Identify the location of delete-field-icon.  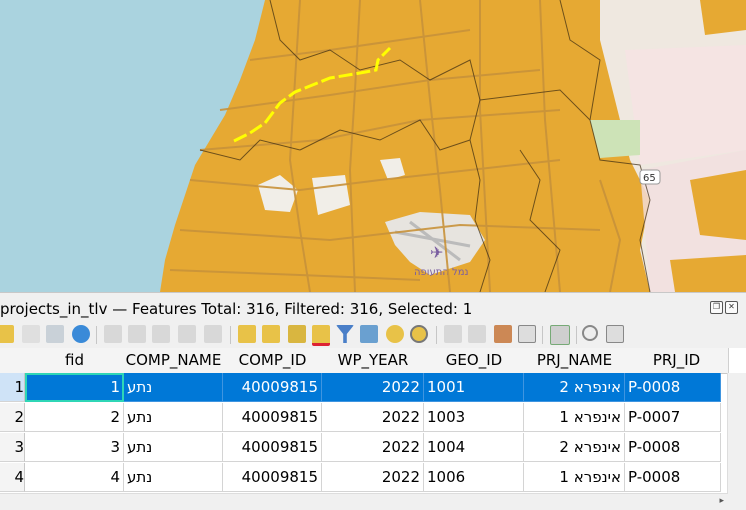
(477, 334).